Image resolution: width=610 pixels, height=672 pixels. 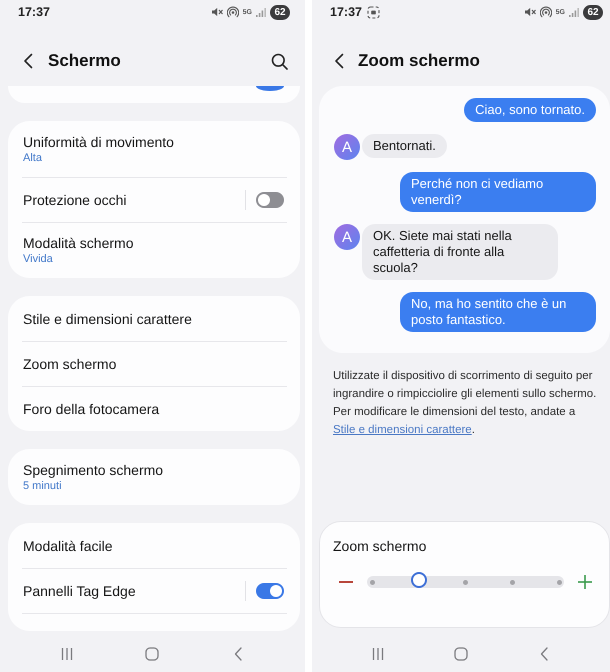 I want to click on text-settings-link: Stile e dimensioni carattere, so click(x=402, y=430).